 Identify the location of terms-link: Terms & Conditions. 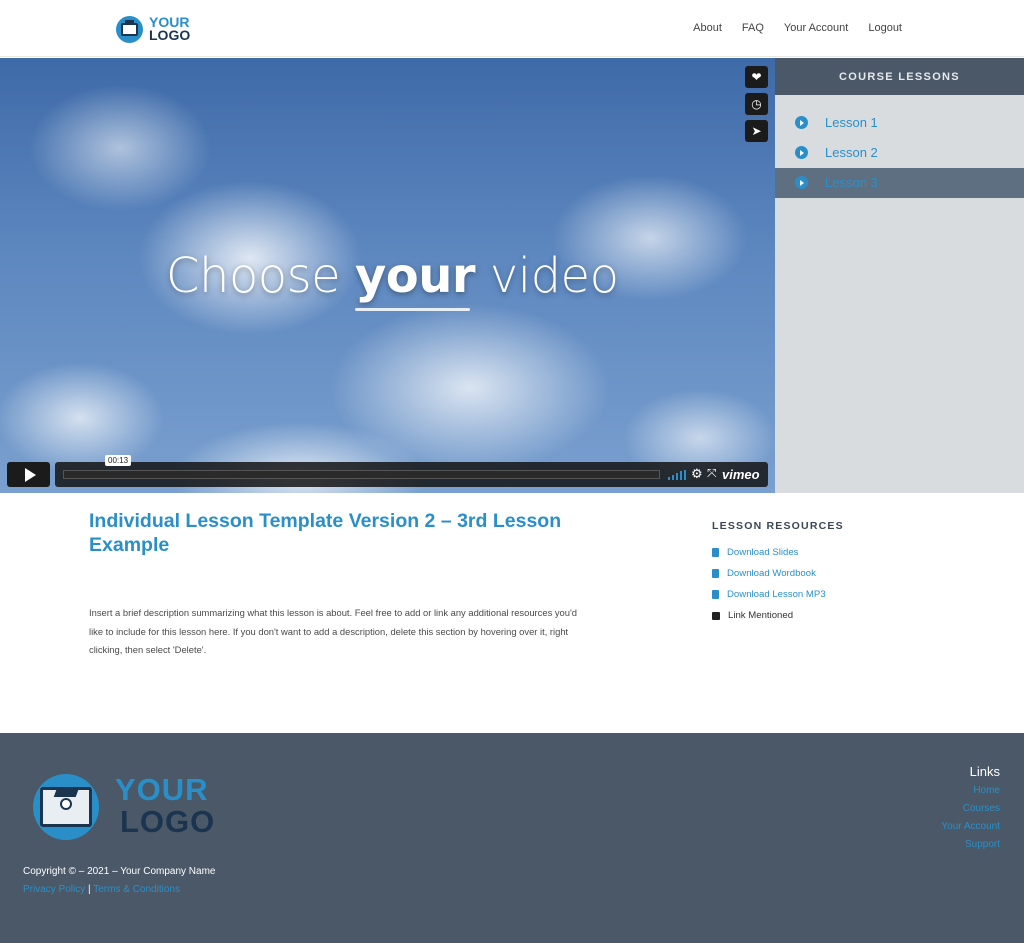
(136, 889).